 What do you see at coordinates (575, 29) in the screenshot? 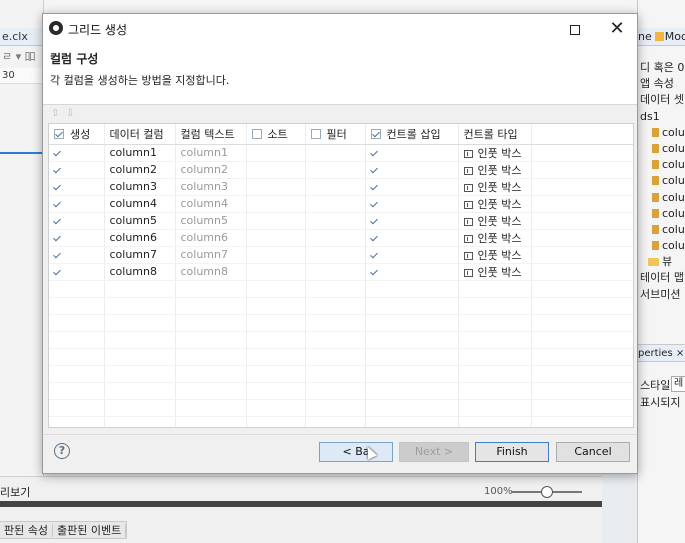
I see `maximize-button` at bounding box center [575, 29].